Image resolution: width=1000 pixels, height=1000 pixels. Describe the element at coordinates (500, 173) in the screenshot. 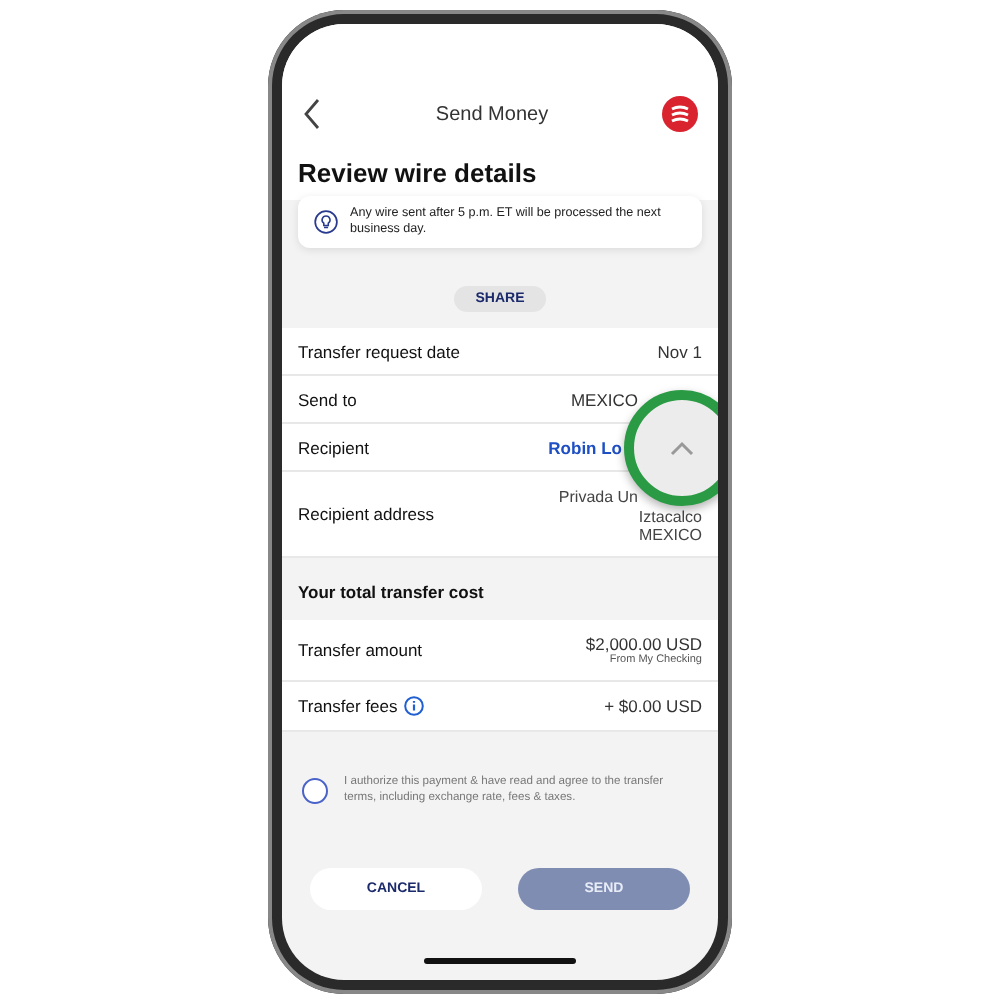

I see `page-title: Review wire details` at that location.